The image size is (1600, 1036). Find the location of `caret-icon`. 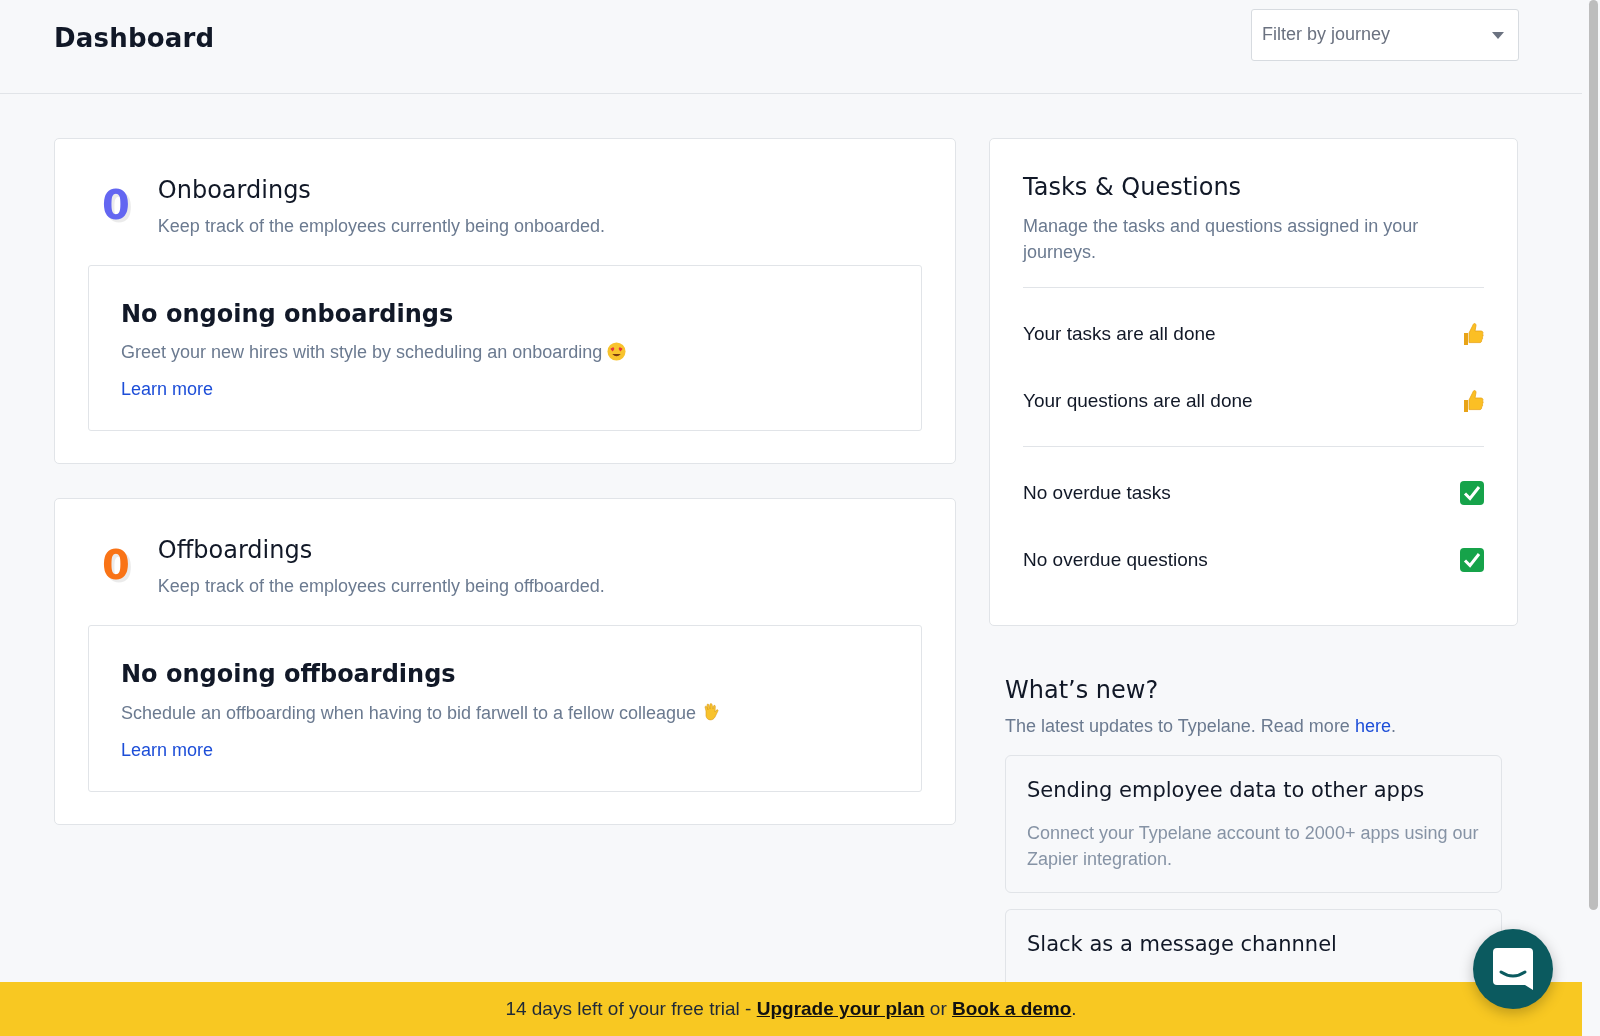

caret-icon is located at coordinates (1498, 35).